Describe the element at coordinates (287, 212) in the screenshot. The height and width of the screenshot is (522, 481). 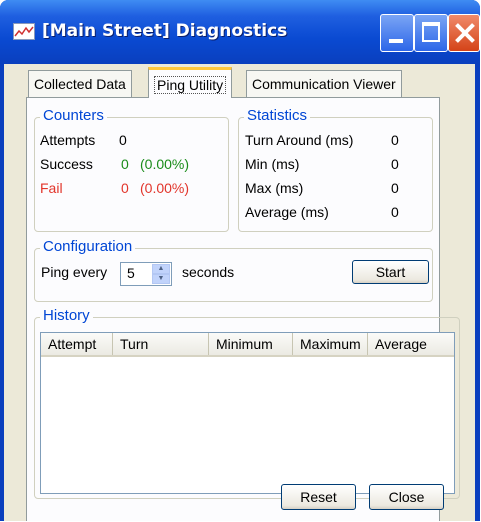
I see `average-label: Average (ms)` at that location.